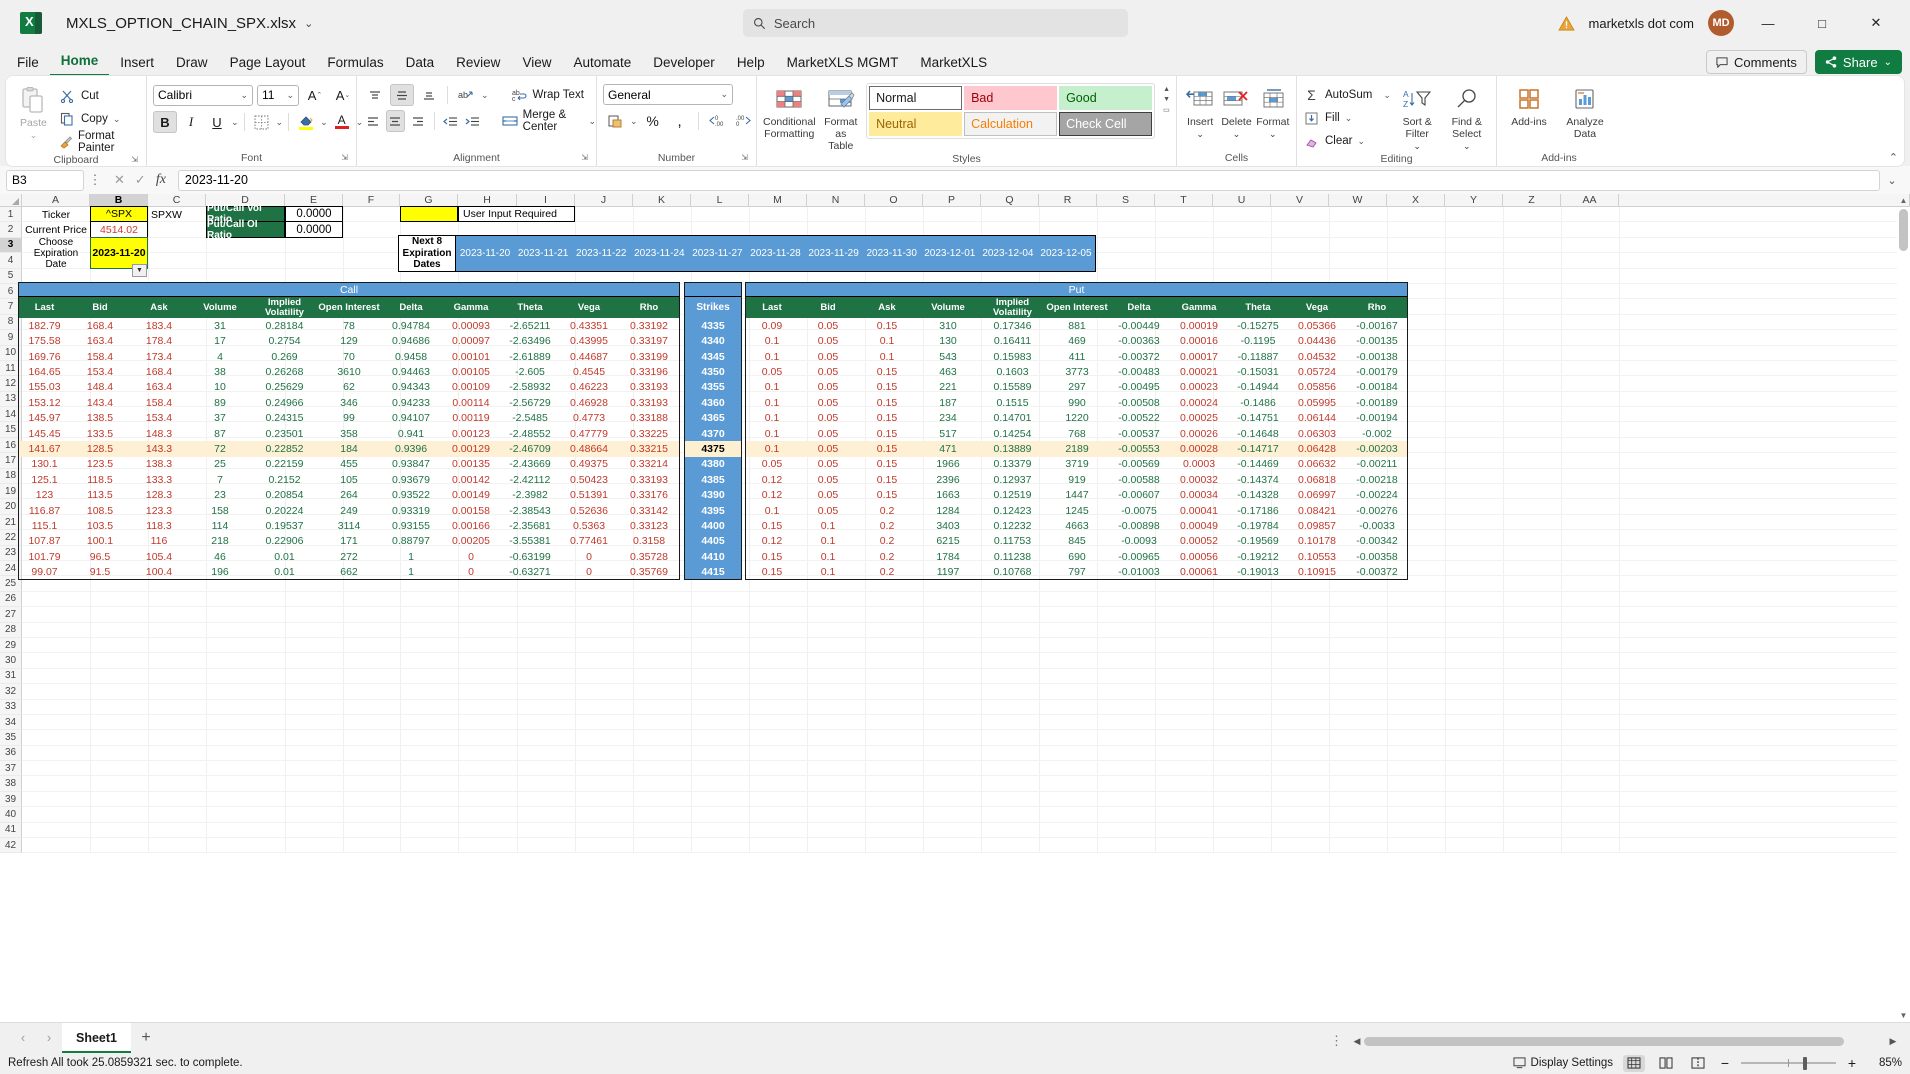 The width and height of the screenshot is (1910, 1074). Describe the element at coordinates (1768, 23) in the screenshot. I see `minimize-button: —` at that location.